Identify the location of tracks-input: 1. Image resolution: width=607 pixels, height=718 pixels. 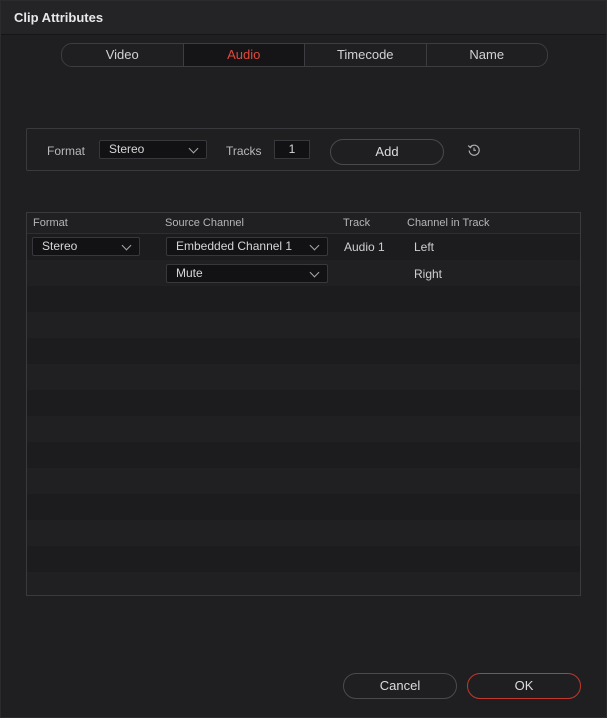
(292, 149).